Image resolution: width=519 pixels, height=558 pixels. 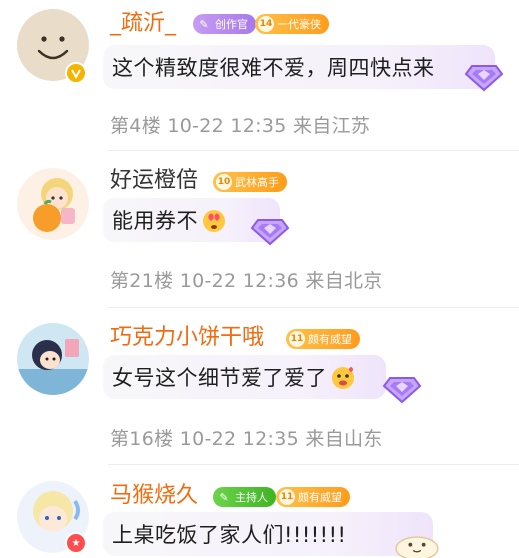 I want to click on comment-bubble: 上桌吃饭了家人们!!!!!!!, so click(x=268, y=534).